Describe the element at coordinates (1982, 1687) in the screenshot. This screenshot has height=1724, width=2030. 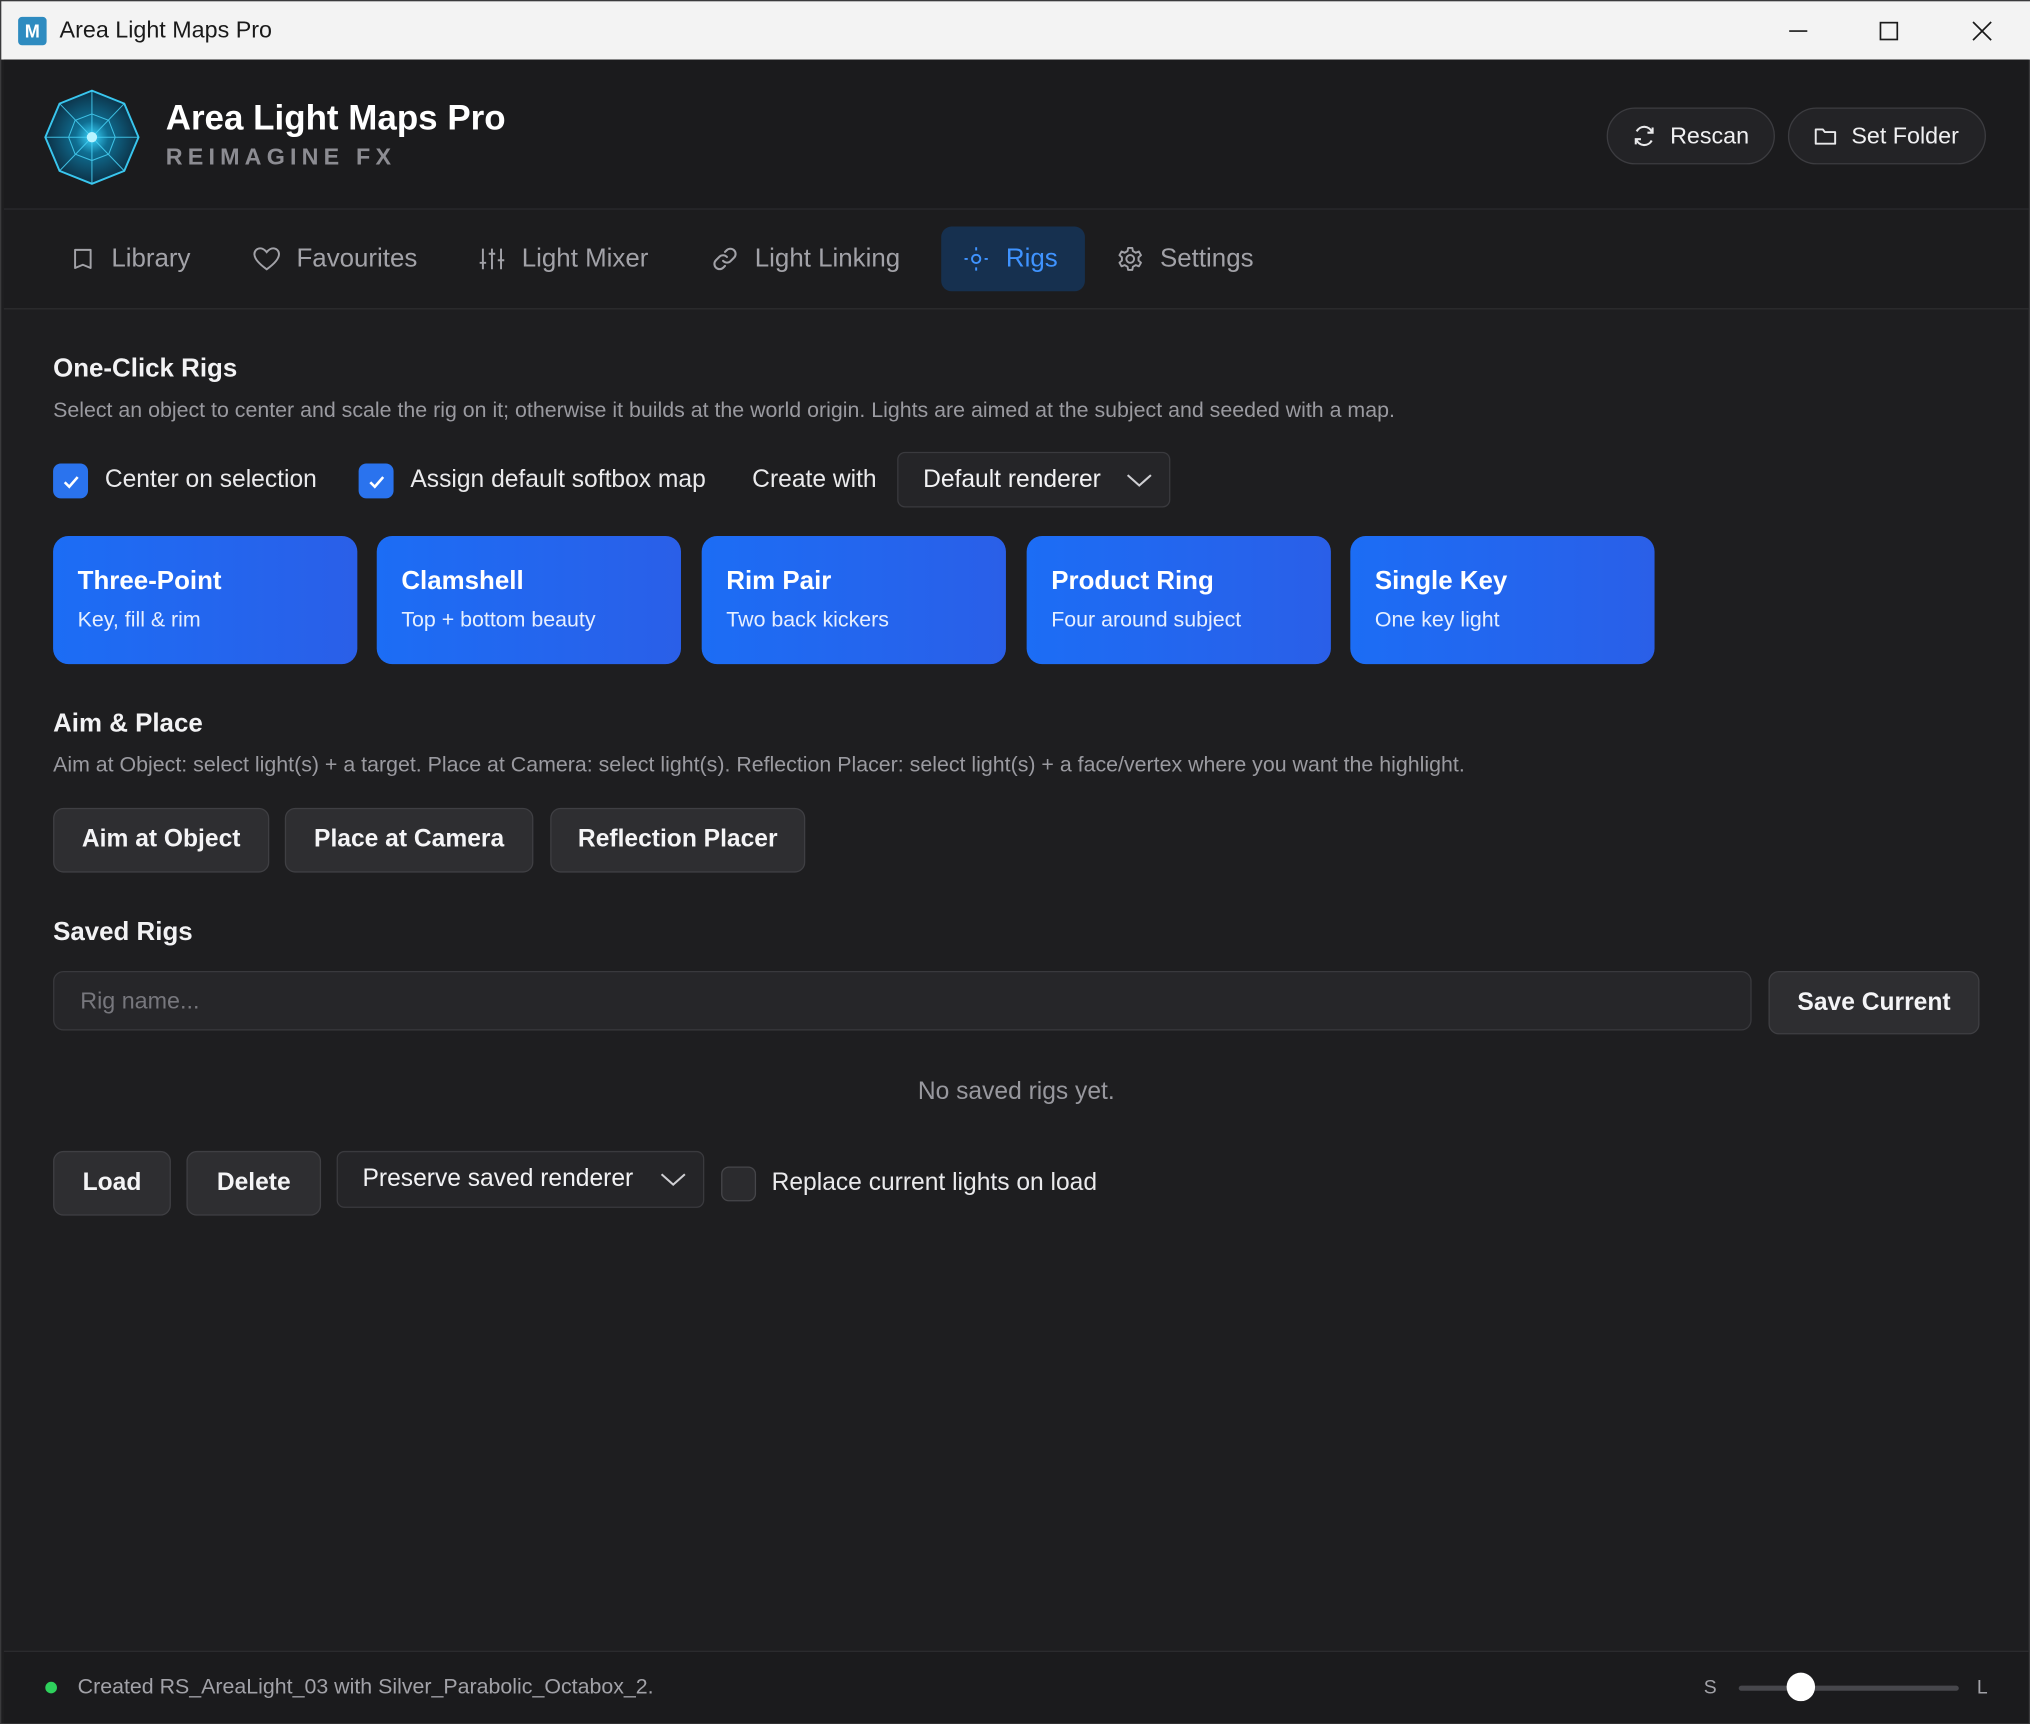
I see `size-large-label: L` at that location.